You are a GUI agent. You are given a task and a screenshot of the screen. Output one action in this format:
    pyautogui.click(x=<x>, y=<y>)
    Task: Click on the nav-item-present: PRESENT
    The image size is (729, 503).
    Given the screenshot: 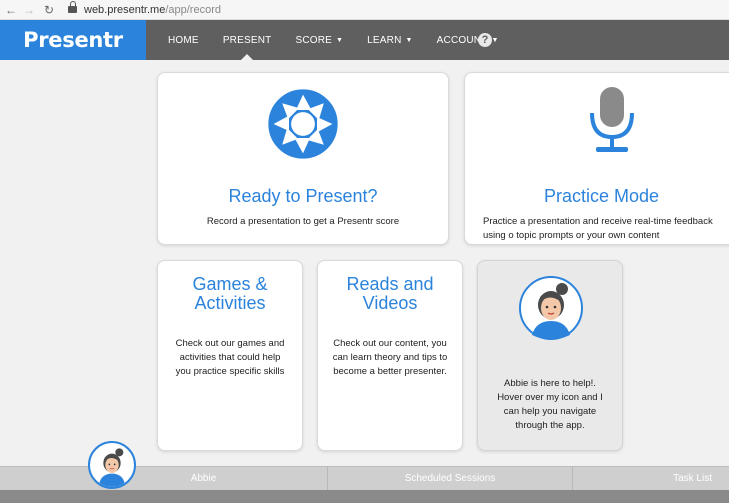 What is the action you would take?
    pyautogui.click(x=247, y=40)
    